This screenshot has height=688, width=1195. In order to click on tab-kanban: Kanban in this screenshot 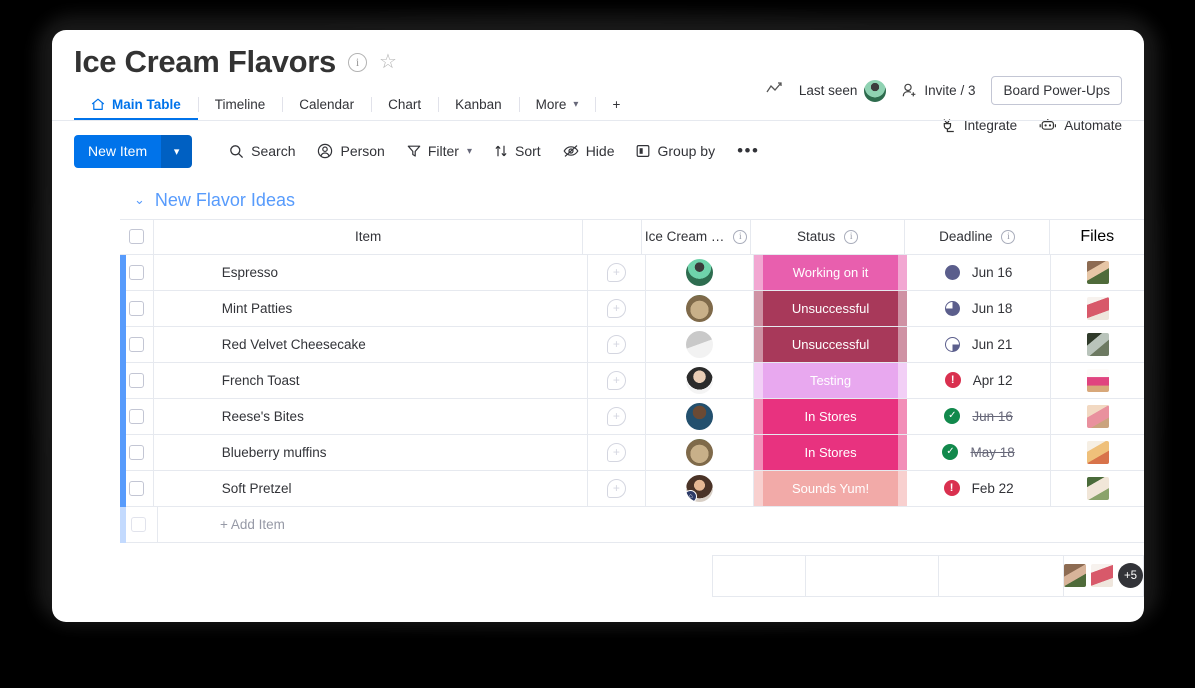, I will do `click(478, 105)`.